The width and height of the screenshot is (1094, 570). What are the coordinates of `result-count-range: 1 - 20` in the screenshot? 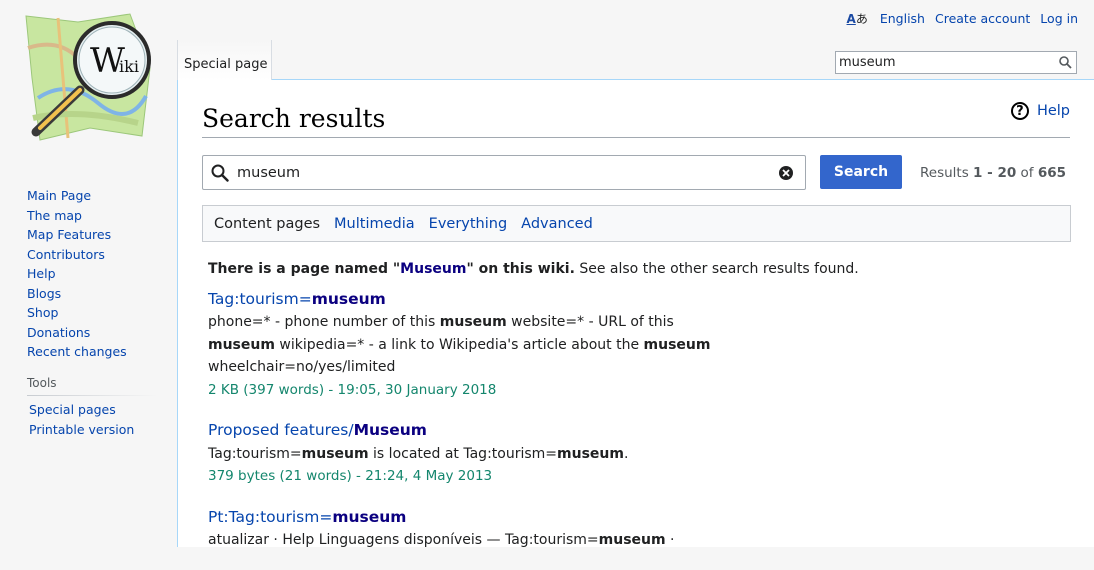 It's located at (995, 173).